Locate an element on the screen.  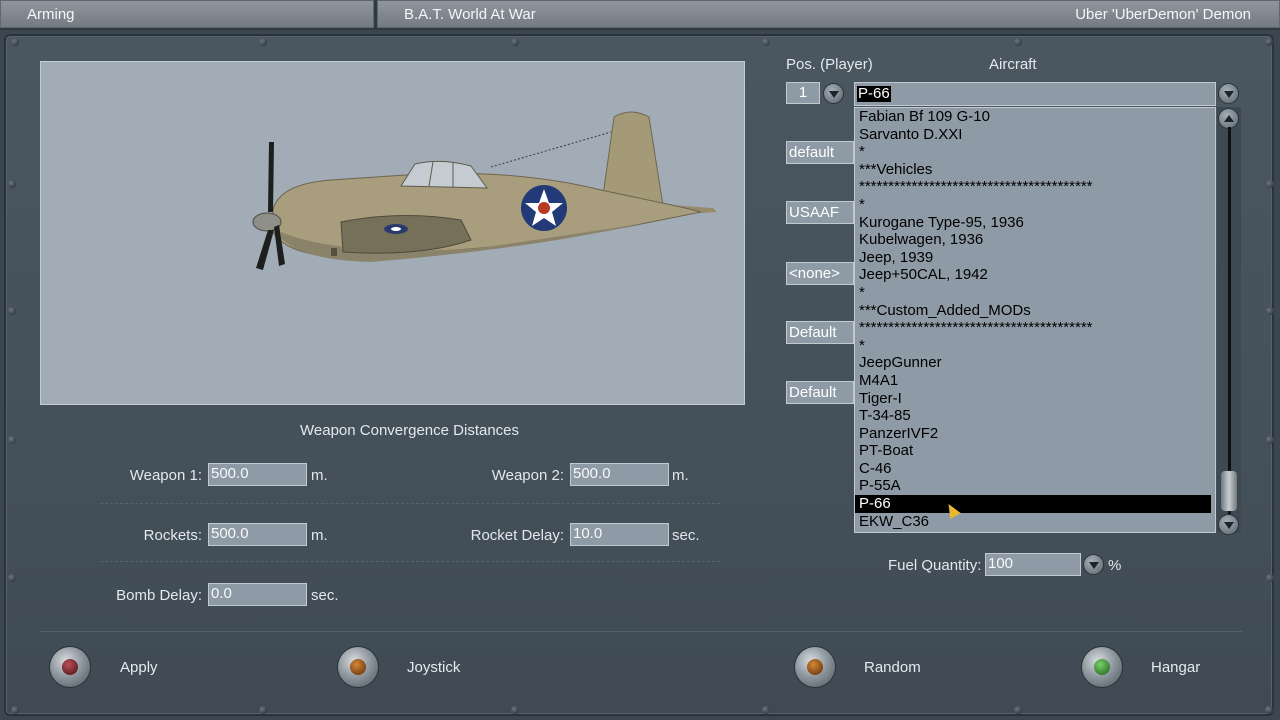
rockets-label: Rockets: is located at coordinates (172, 535).